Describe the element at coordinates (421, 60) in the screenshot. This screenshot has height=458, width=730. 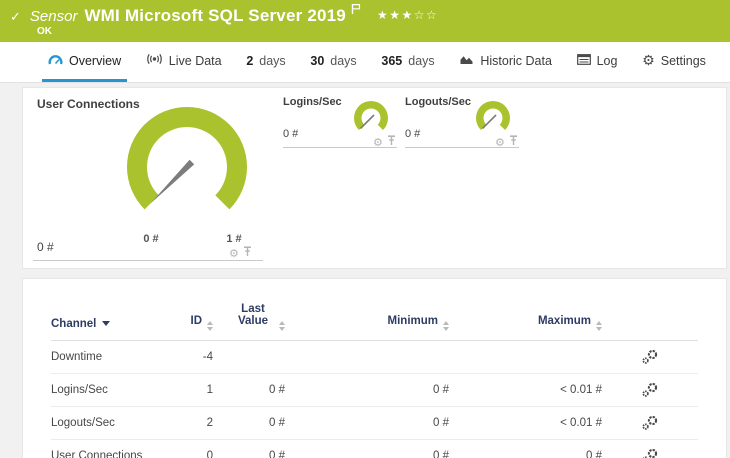
I see `tab-365-days-label: days` at that location.